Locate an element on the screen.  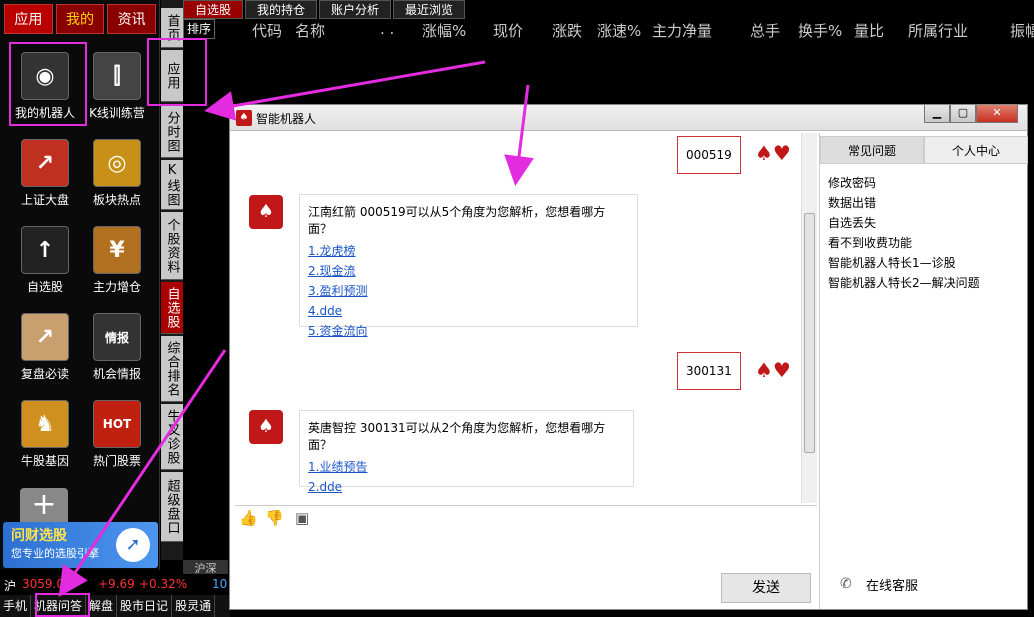
reply-question: 英唐智控 300131可以从2个角度为您解析，您想看哪方面？ is located at coordinates (457, 436).